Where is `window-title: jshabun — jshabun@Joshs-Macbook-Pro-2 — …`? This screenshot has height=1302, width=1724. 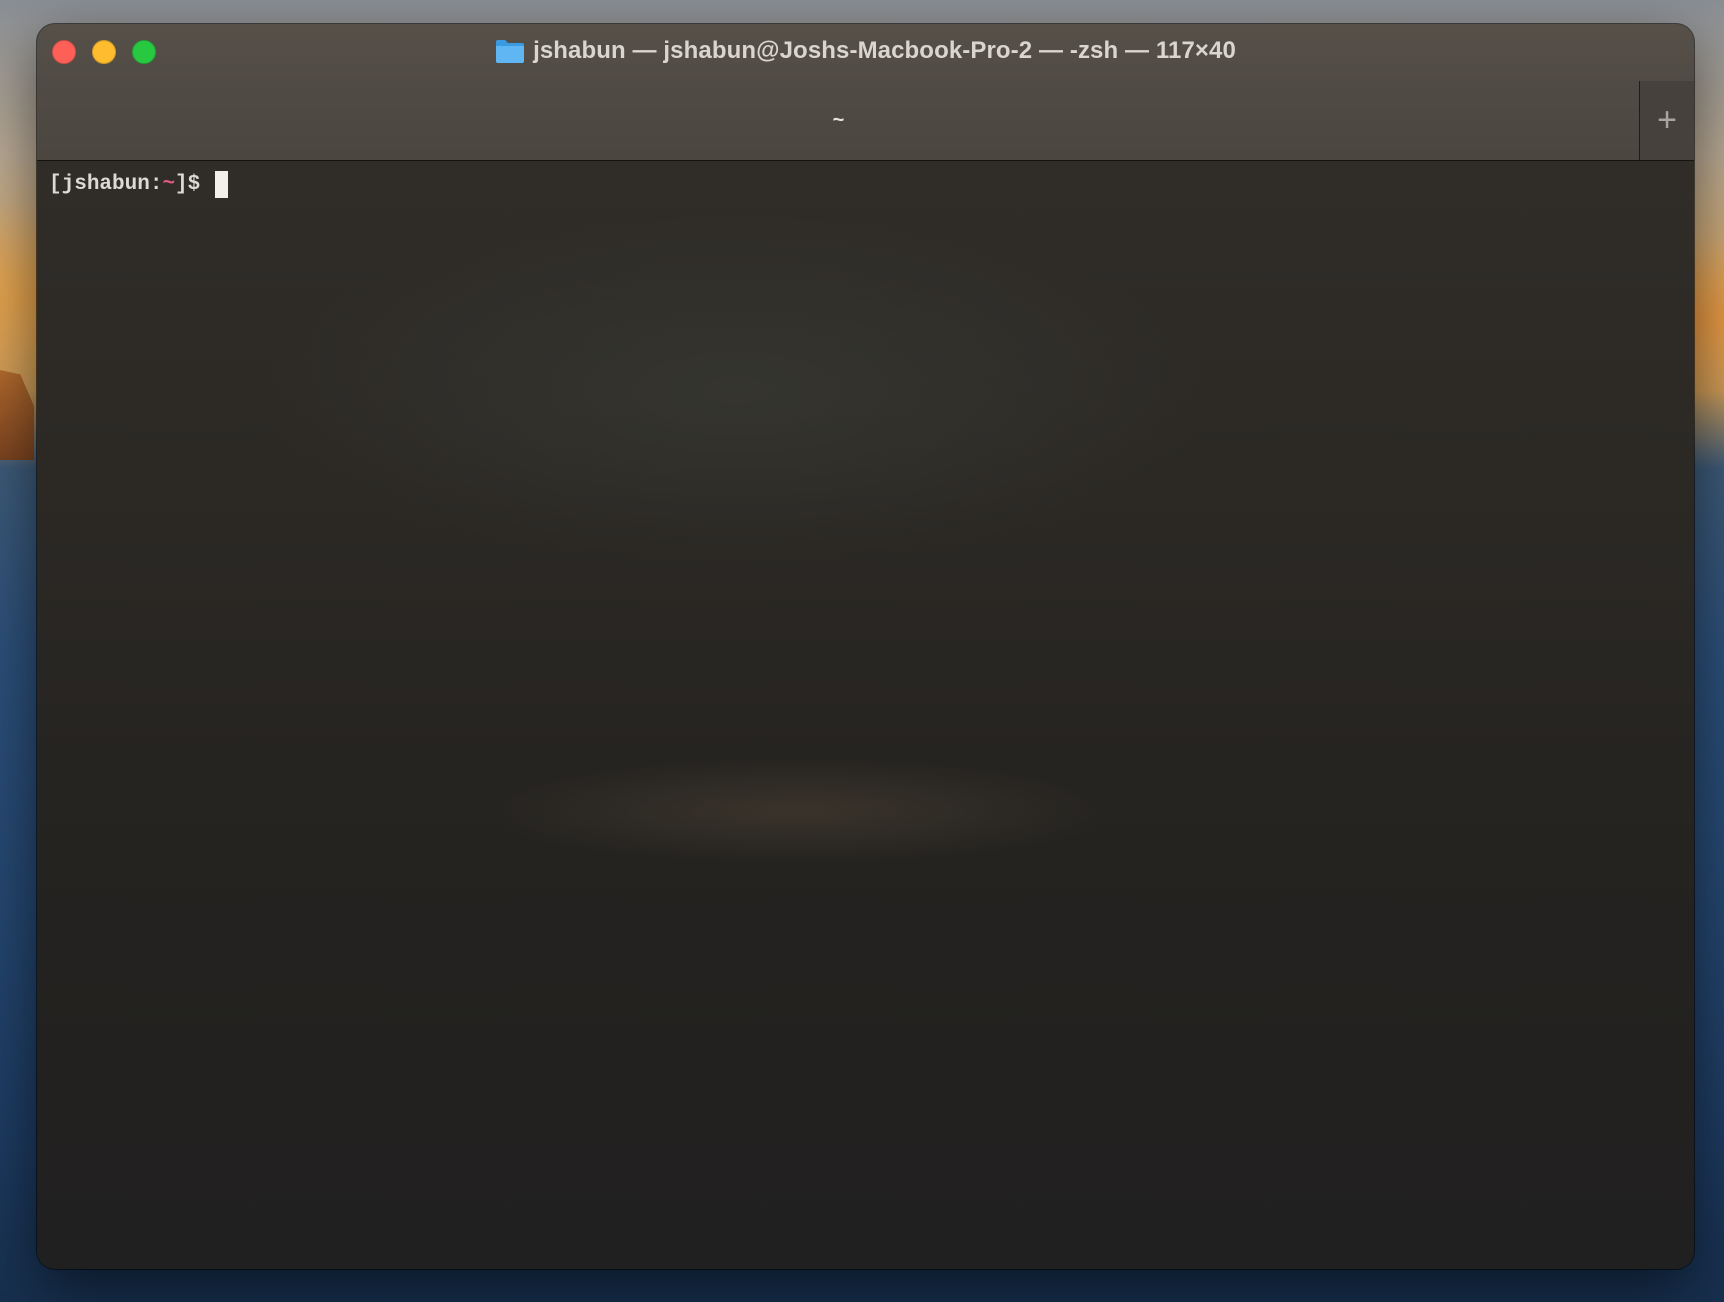 window-title: jshabun — jshabun@Joshs-Macbook-Pro-2 — … is located at coordinates (884, 50).